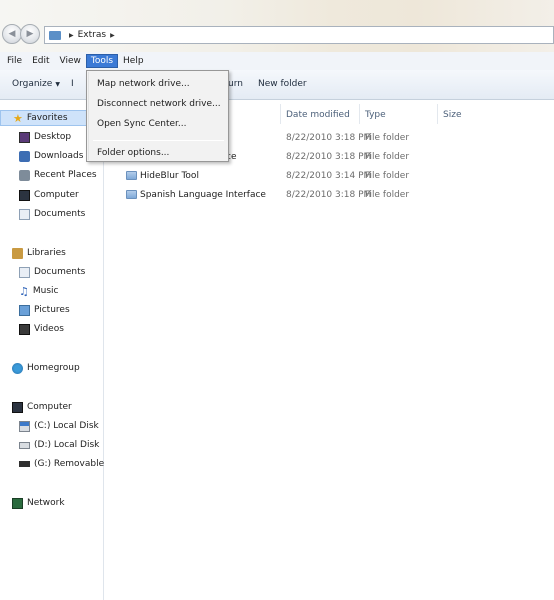 This screenshot has height=600, width=554. I want to click on sidebar-item-network: Network, so click(32, 503).